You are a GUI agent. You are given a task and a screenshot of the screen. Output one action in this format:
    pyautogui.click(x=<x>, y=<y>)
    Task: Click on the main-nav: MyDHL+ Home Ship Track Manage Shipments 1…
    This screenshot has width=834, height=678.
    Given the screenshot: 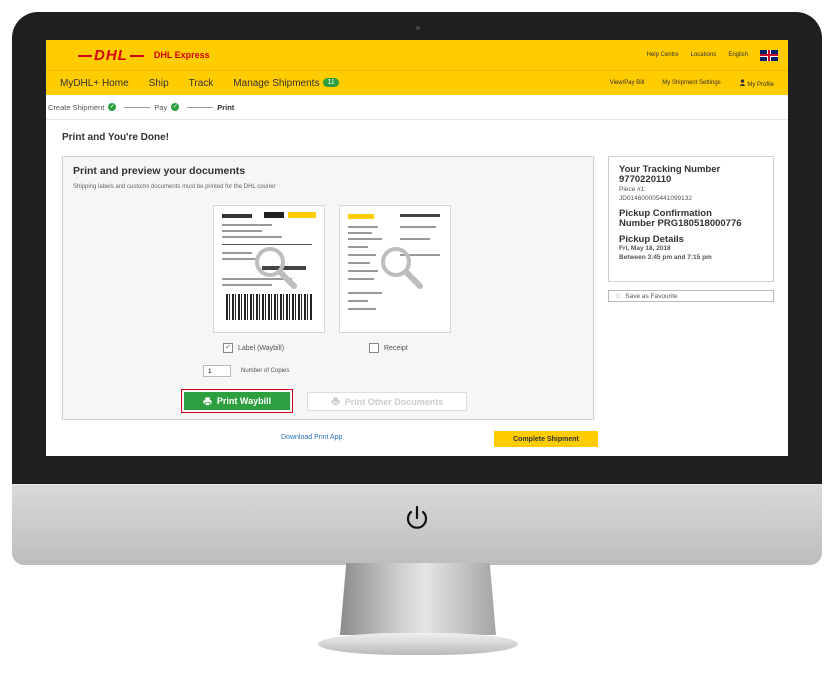 What is the action you would take?
    pyautogui.click(x=417, y=82)
    